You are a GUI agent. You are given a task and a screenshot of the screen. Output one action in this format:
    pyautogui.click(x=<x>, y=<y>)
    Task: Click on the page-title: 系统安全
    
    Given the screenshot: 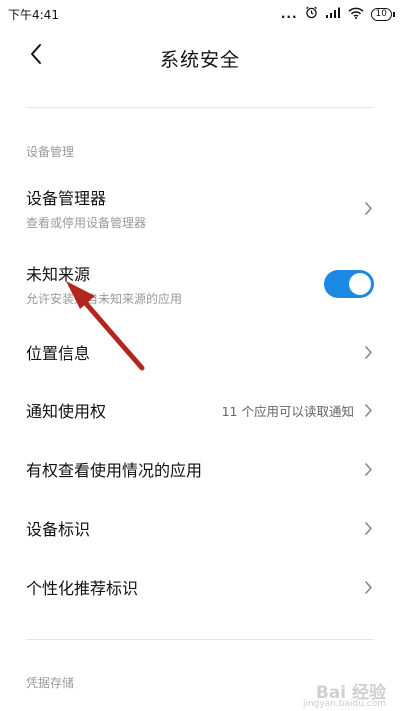 What is the action you would take?
    pyautogui.click(x=199, y=59)
    